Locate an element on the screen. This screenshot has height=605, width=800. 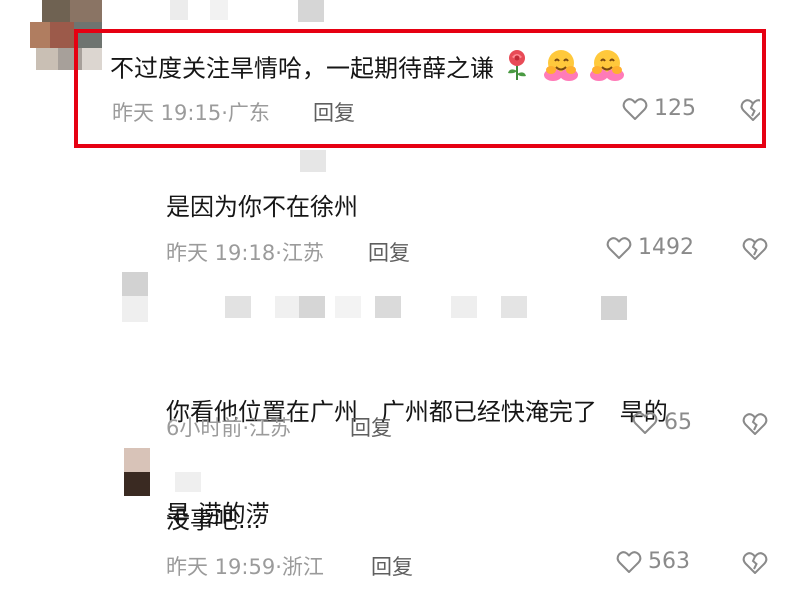
like-button: 563 is located at coordinates (653, 561).